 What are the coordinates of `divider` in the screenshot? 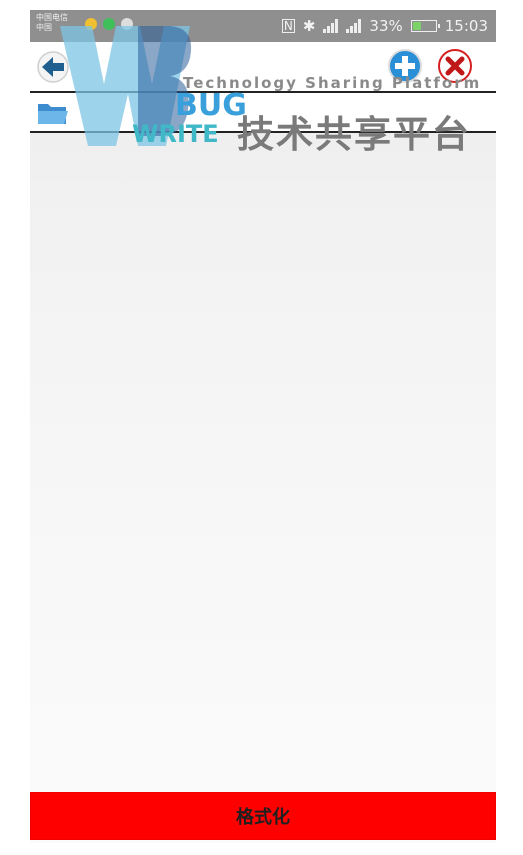 It's located at (263, 132).